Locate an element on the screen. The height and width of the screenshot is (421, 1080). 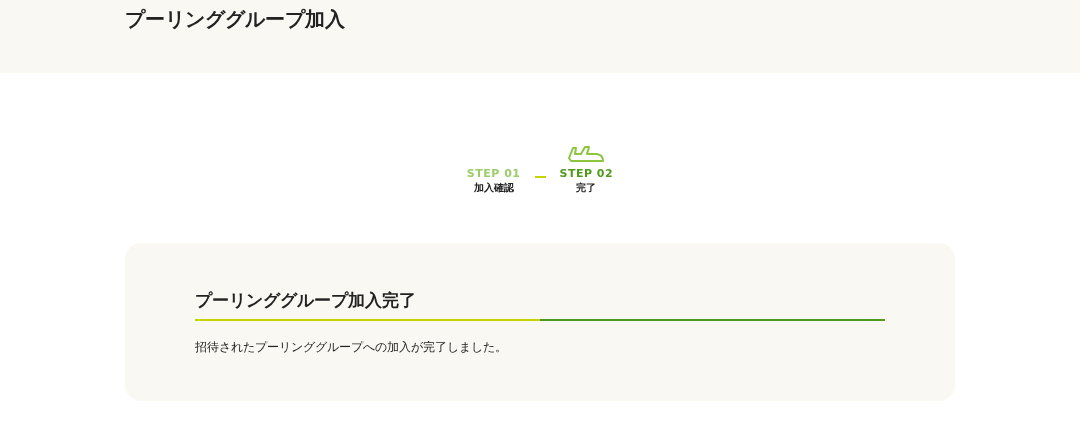
step-name: 加入確認 is located at coordinates (493, 188).